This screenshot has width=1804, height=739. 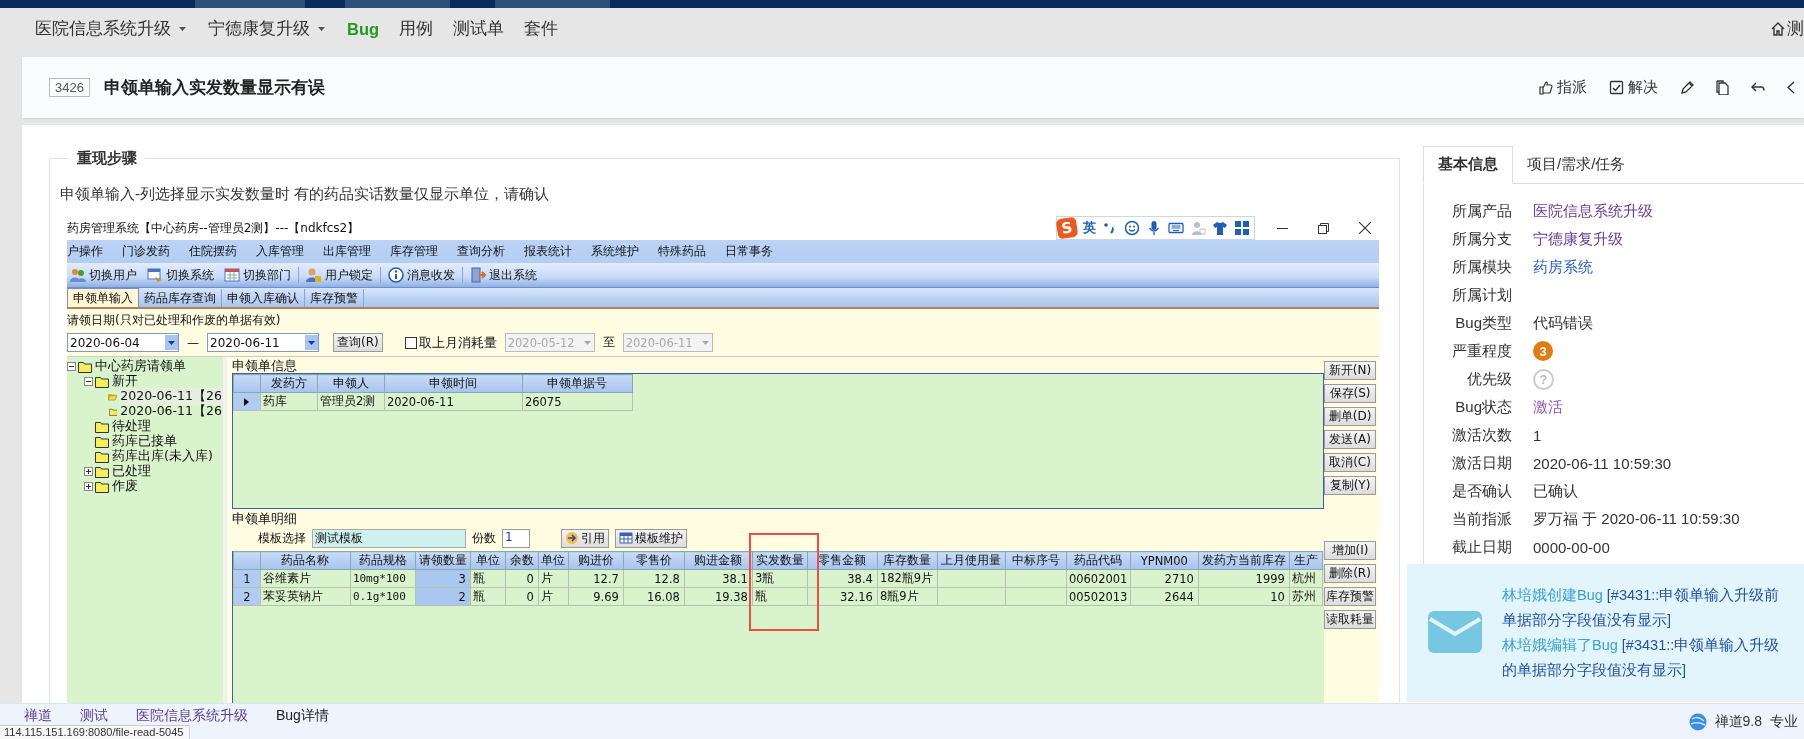 I want to click on side-button: 保存(S), so click(x=1350, y=393).